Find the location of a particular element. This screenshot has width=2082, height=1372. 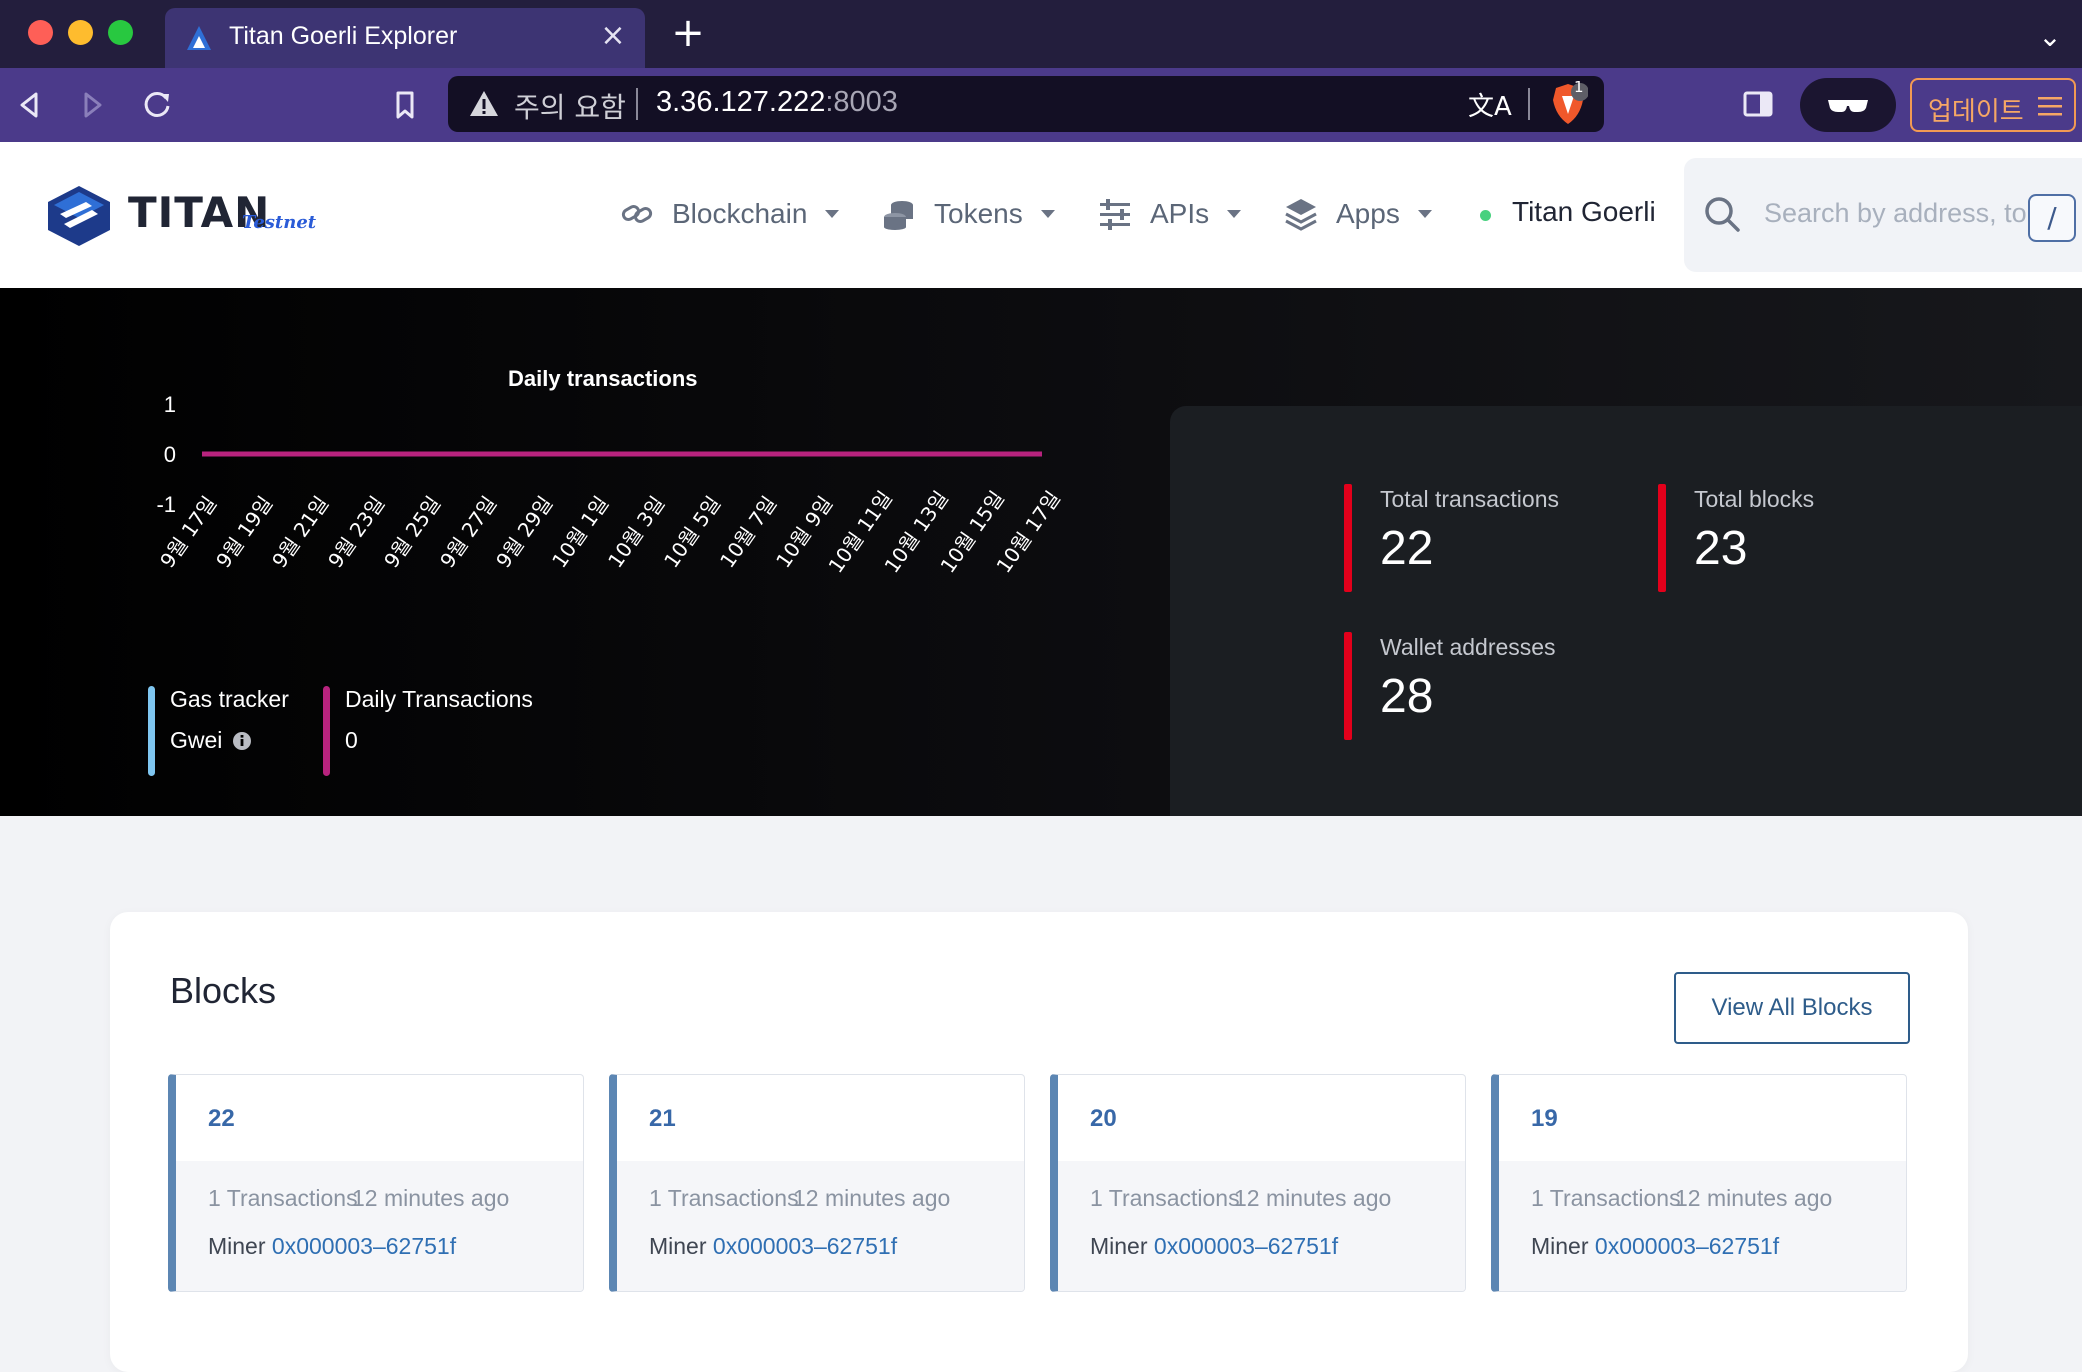

nav-apis: APIs is located at coordinates (1170, 214).